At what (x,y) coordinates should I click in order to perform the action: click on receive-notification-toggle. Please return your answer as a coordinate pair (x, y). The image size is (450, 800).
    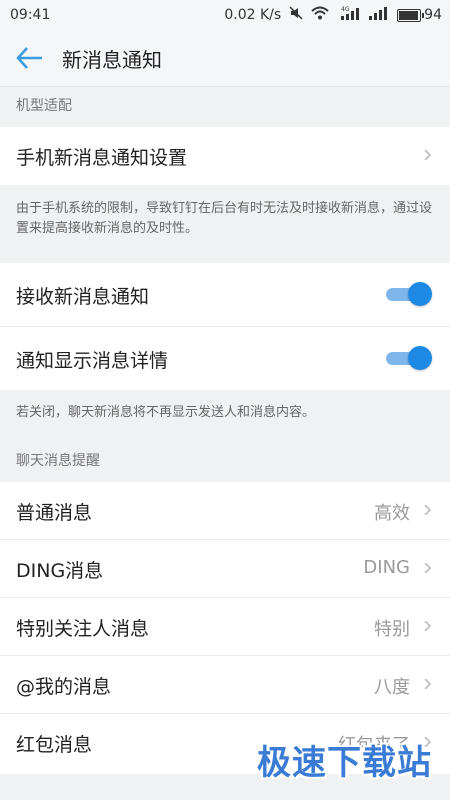
    Looking at the image, I should click on (409, 294).